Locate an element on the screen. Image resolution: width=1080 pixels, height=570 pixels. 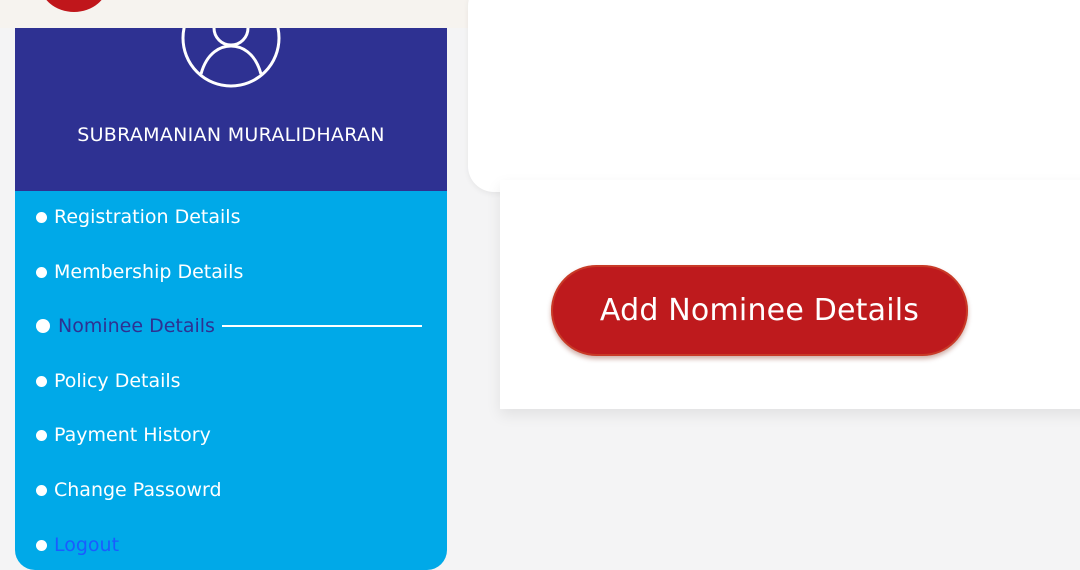
sidebar-item-label: Registration Details is located at coordinates (147, 217).